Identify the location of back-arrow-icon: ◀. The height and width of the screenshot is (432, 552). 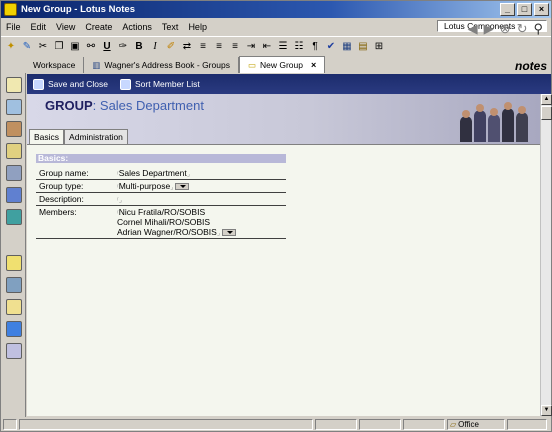
(473, 29).